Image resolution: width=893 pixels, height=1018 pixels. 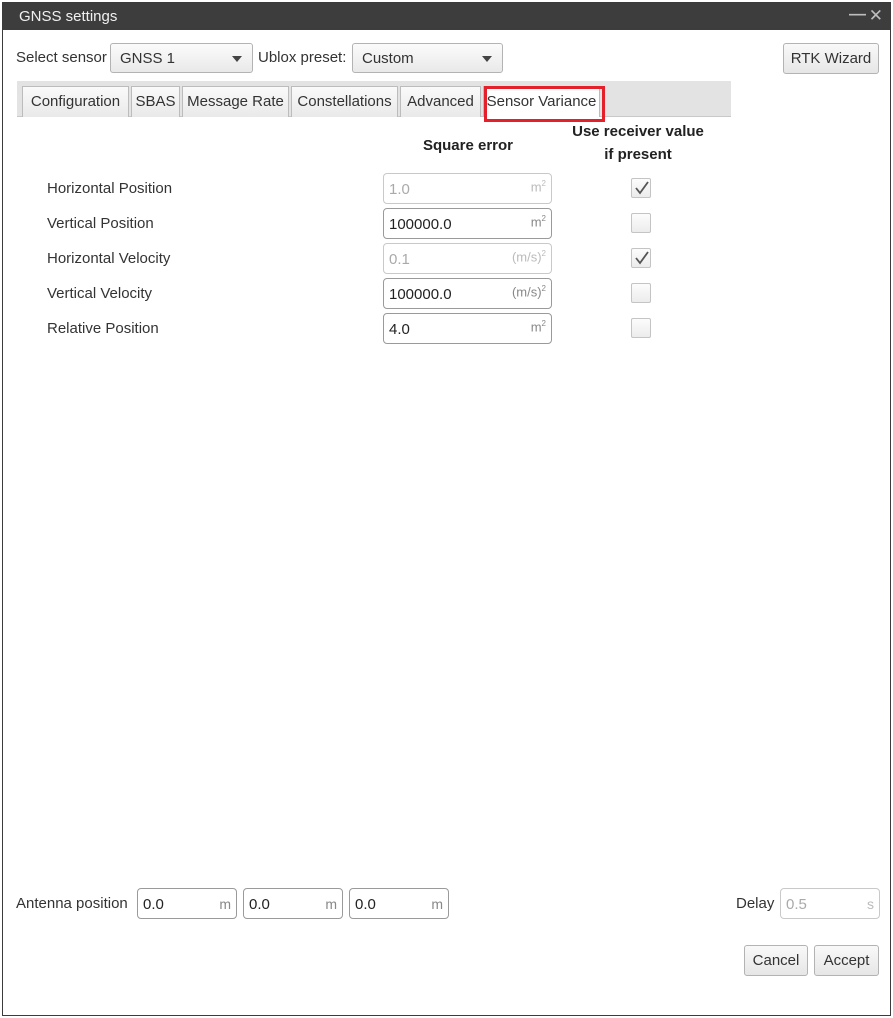 I want to click on tab-sbas: SBAS, so click(x=155, y=101).